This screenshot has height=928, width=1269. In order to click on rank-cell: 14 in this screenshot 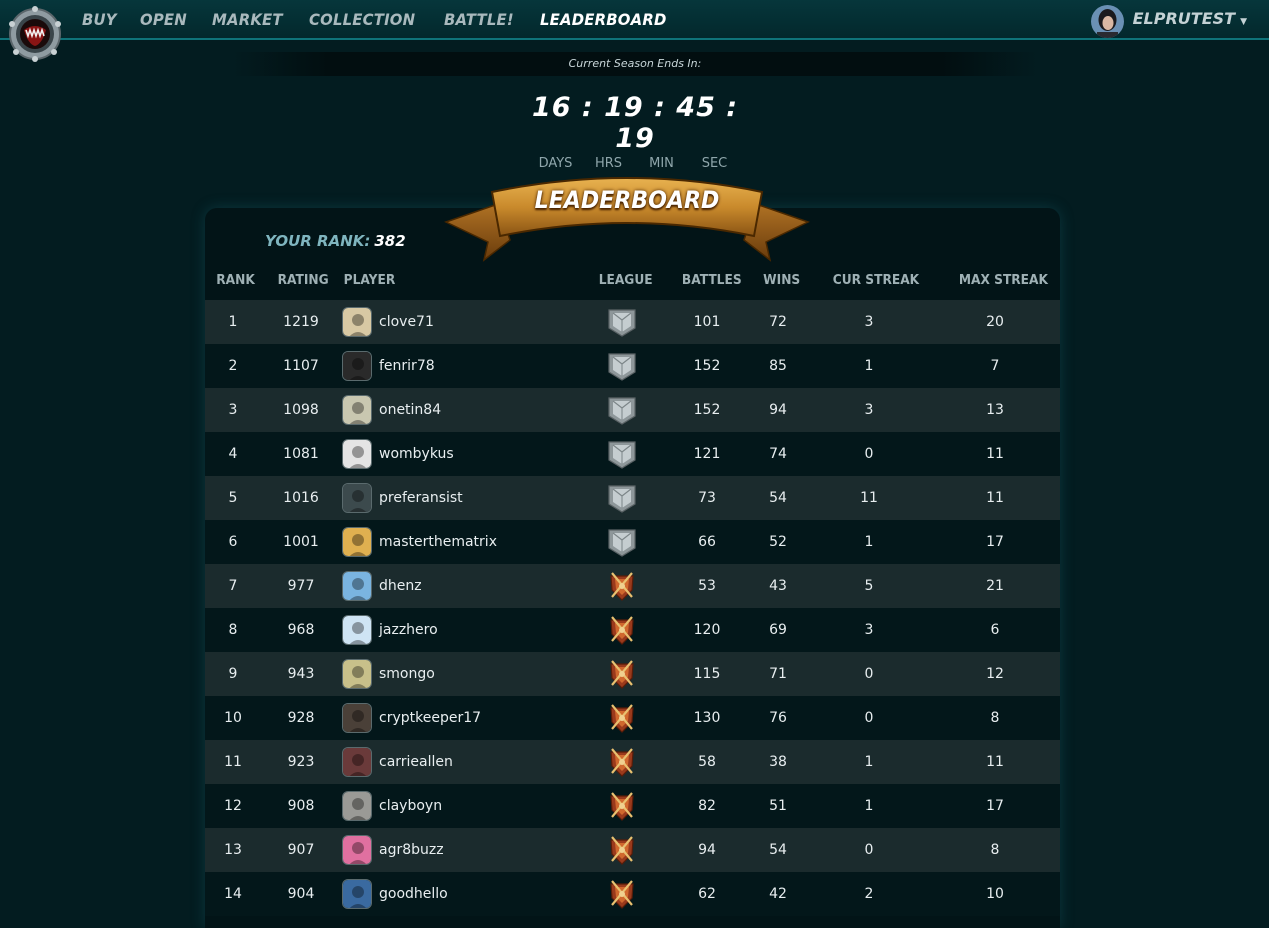, I will do `click(233, 894)`.